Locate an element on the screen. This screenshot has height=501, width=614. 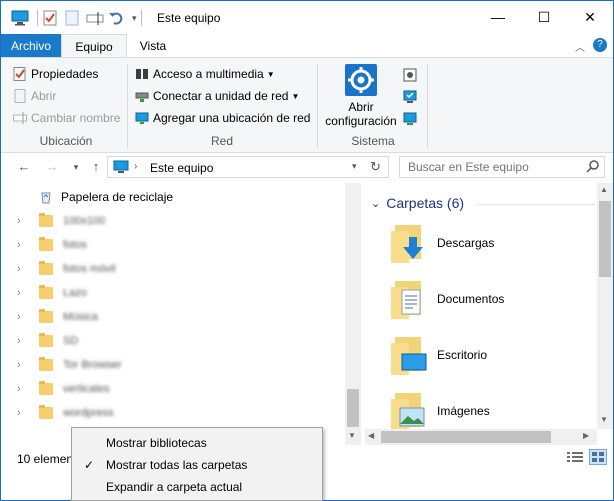
collapse-chevron-icon: ⌄ is located at coordinates (375, 203).